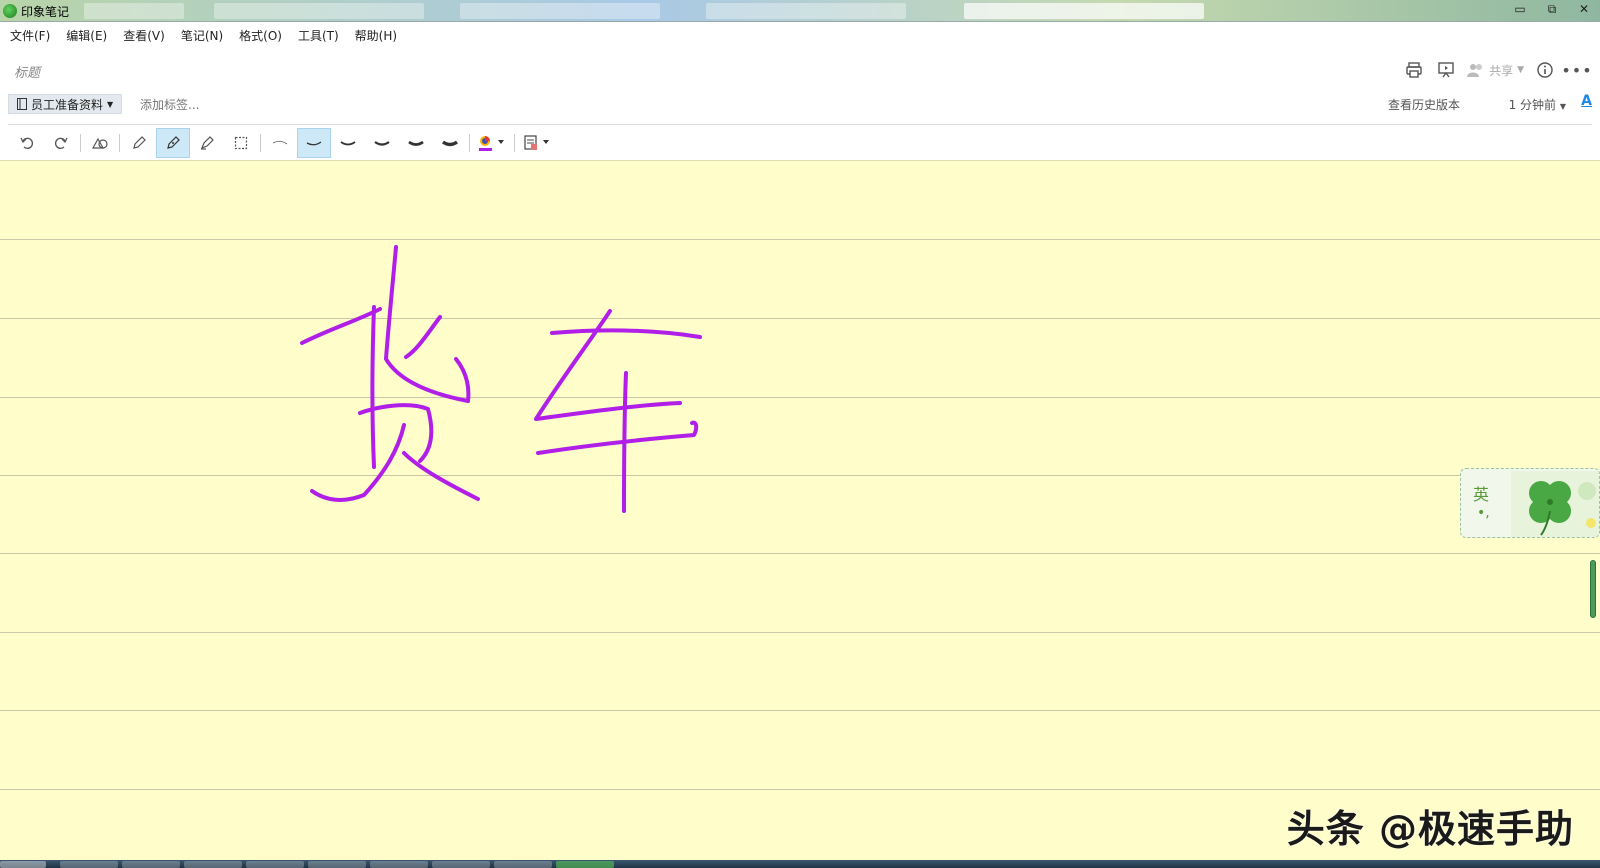 The height and width of the screenshot is (868, 1600). I want to click on window-title: 印象笔记, so click(45, 12).